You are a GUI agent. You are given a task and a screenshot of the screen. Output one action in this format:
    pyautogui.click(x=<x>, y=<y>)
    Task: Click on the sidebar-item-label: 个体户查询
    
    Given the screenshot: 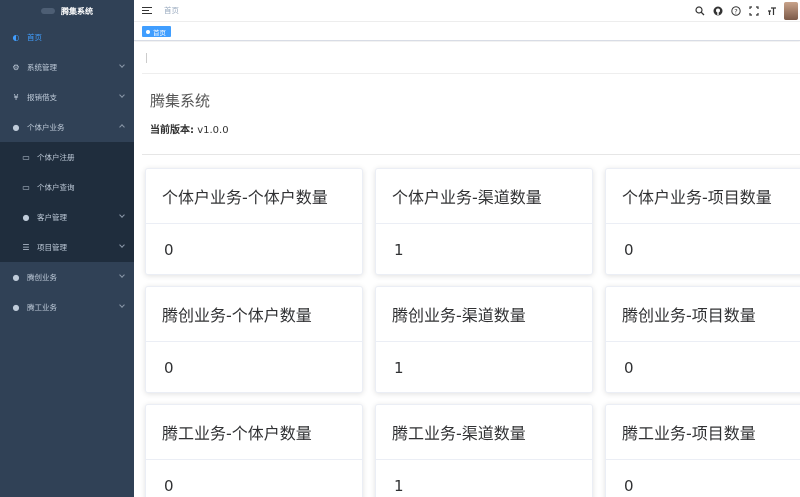 What is the action you would take?
    pyautogui.click(x=56, y=187)
    